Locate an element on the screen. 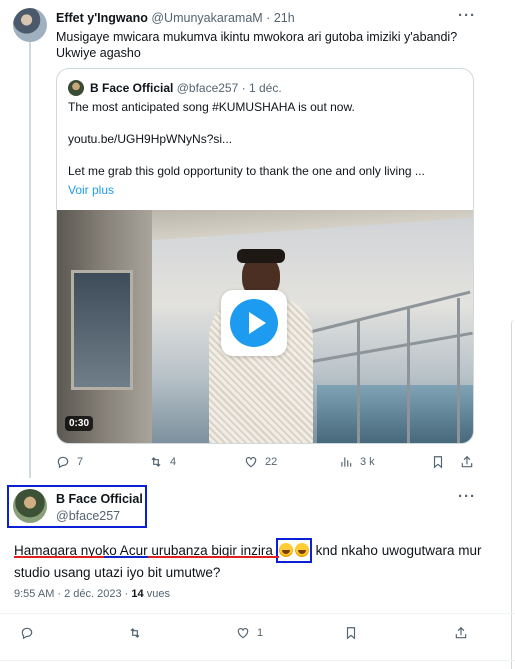 This screenshot has height=669, width=515. reply-button: 7 is located at coordinates (69, 462).